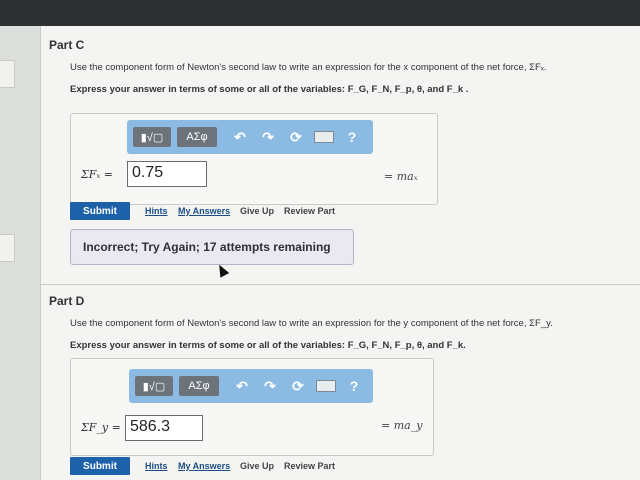 This screenshot has height=480, width=640. What do you see at coordinates (309, 211) in the screenshot?
I see `part-c-review-part-link: Review Part` at bounding box center [309, 211].